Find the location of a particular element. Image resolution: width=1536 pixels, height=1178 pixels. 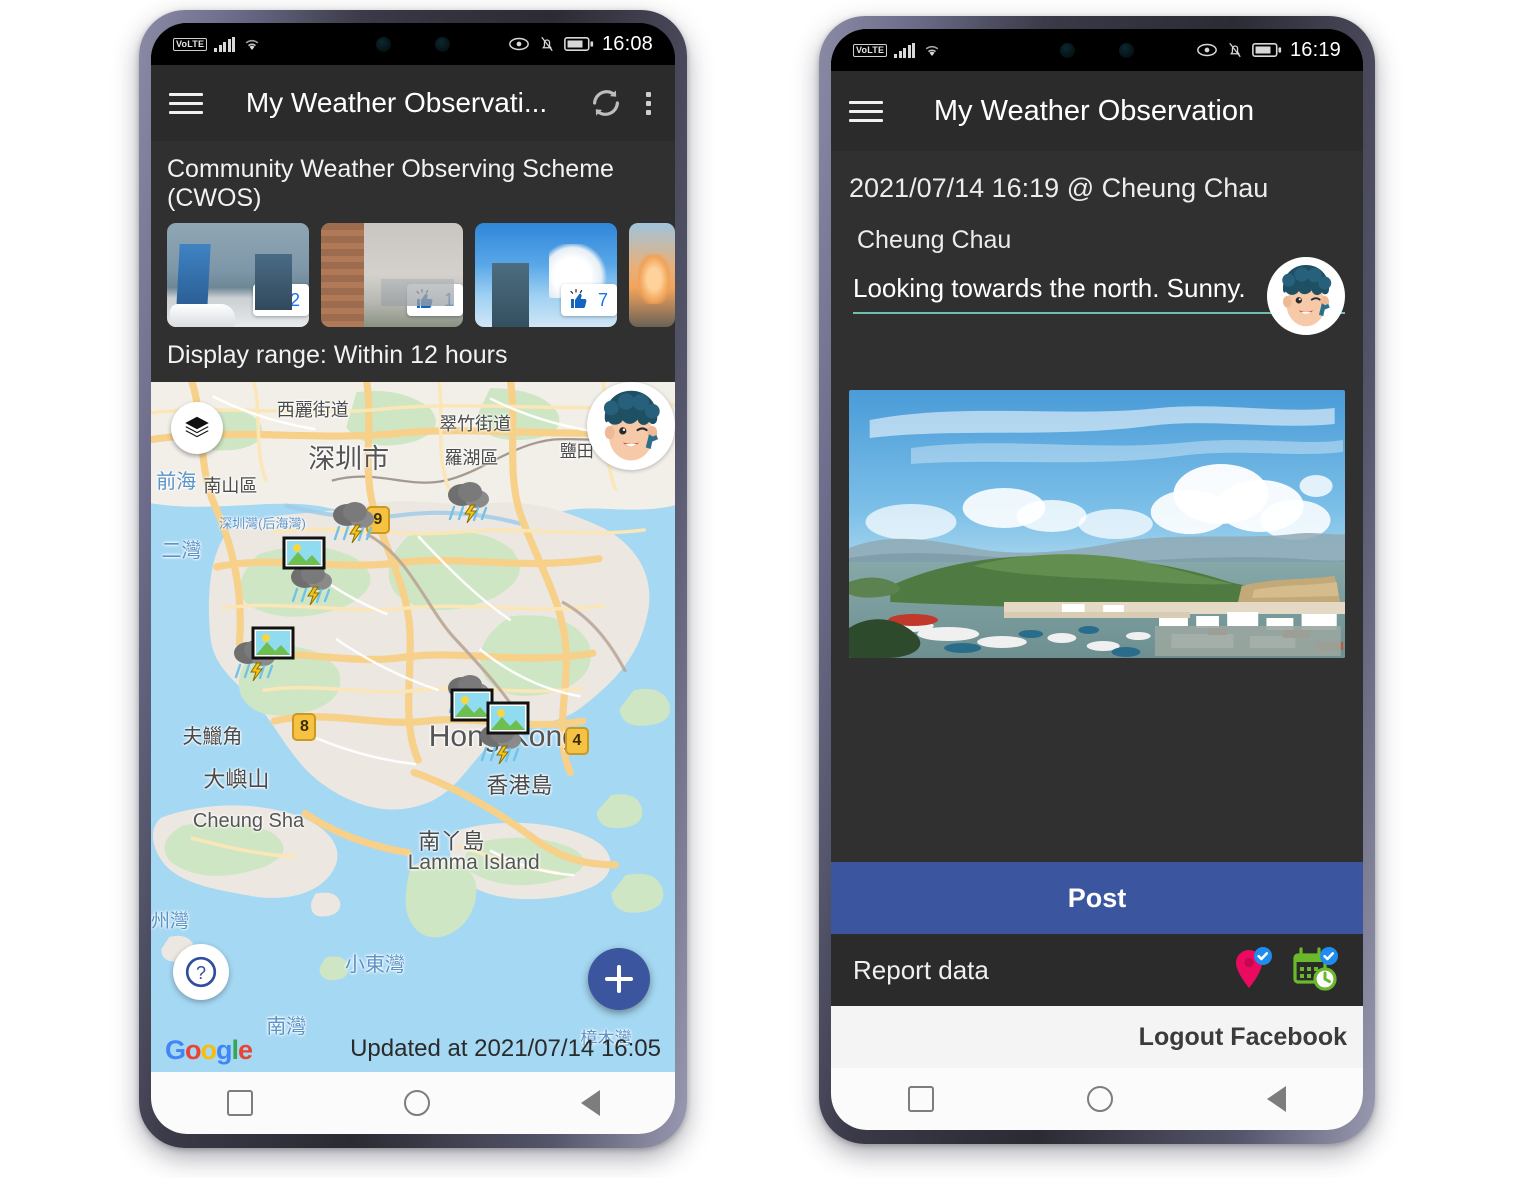

help-question-icon: ? is located at coordinates (201, 972).